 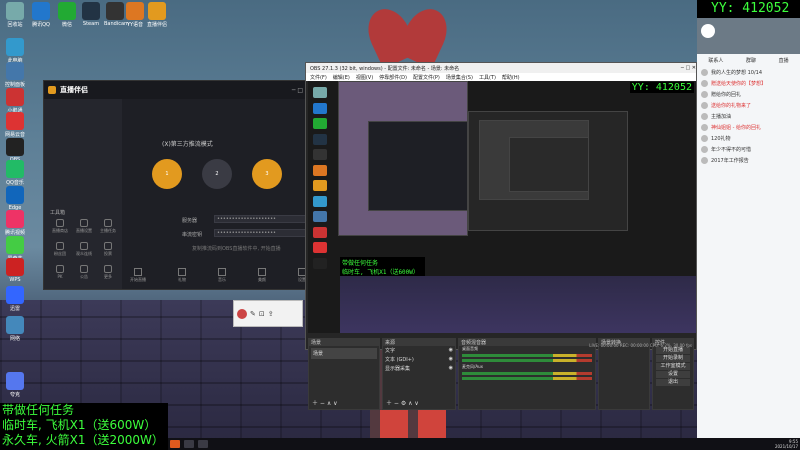 What do you see at coordinates (715, 60) in the screenshot?
I see `yy-tab: 联系人` at bounding box center [715, 60].